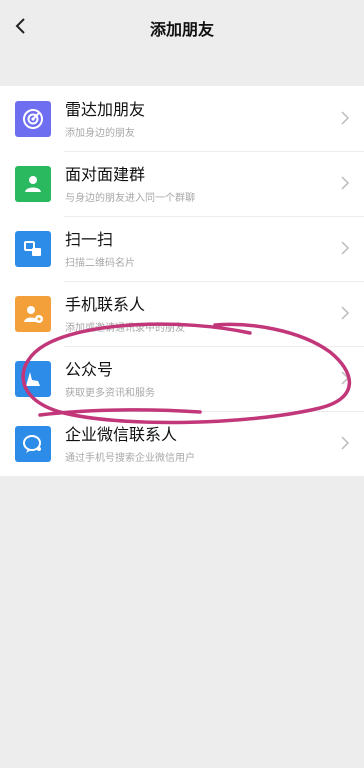 The height and width of the screenshot is (768, 364). Describe the element at coordinates (89, 369) in the screenshot. I see `item-label: 公众号` at that location.